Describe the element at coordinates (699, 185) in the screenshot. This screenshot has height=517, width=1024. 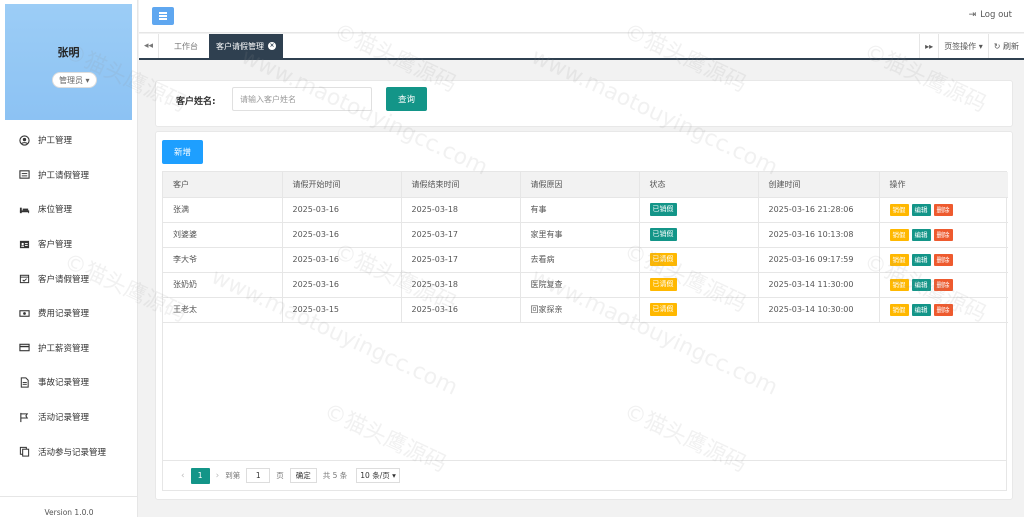
I see `column-header-status: 状态` at that location.